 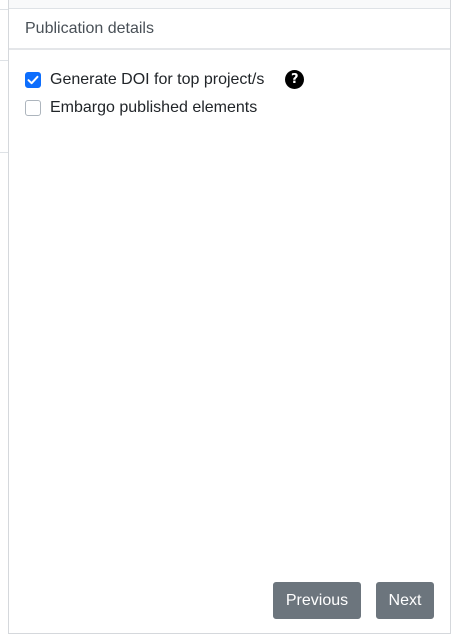 I want to click on generate-doi-option: Generate DOI for top project/s ?, so click(x=165, y=79).